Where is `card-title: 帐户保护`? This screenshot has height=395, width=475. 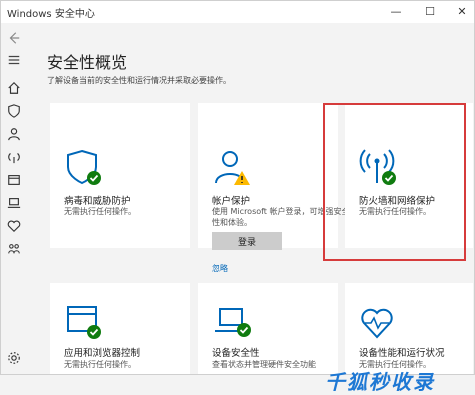
card-title: 帐户保护 is located at coordinates (231, 201).